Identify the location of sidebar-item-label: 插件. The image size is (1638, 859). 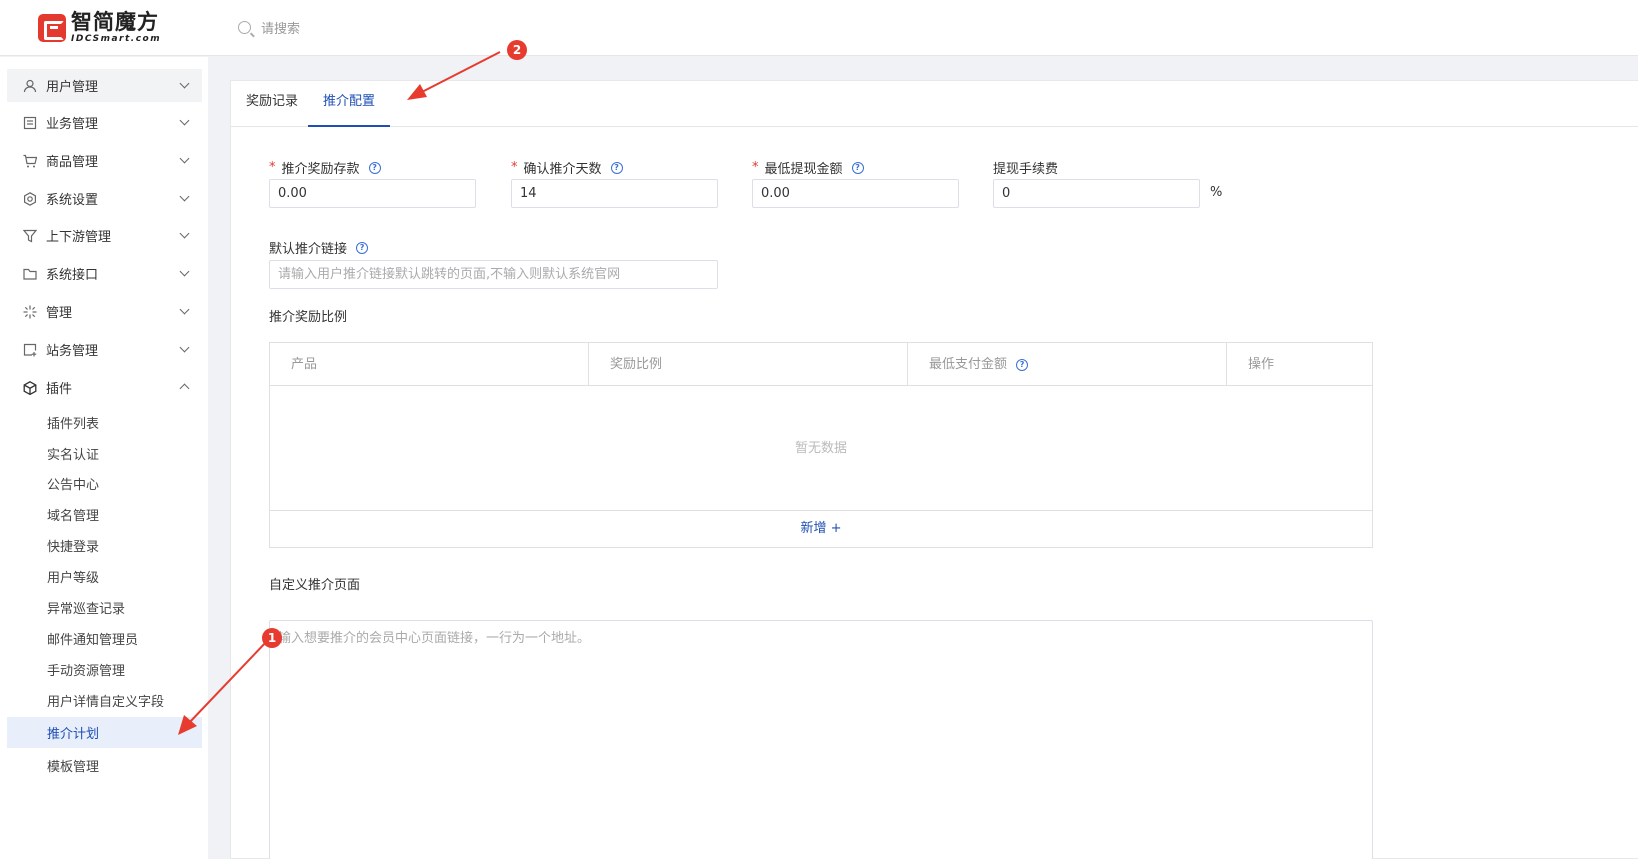
(59, 389).